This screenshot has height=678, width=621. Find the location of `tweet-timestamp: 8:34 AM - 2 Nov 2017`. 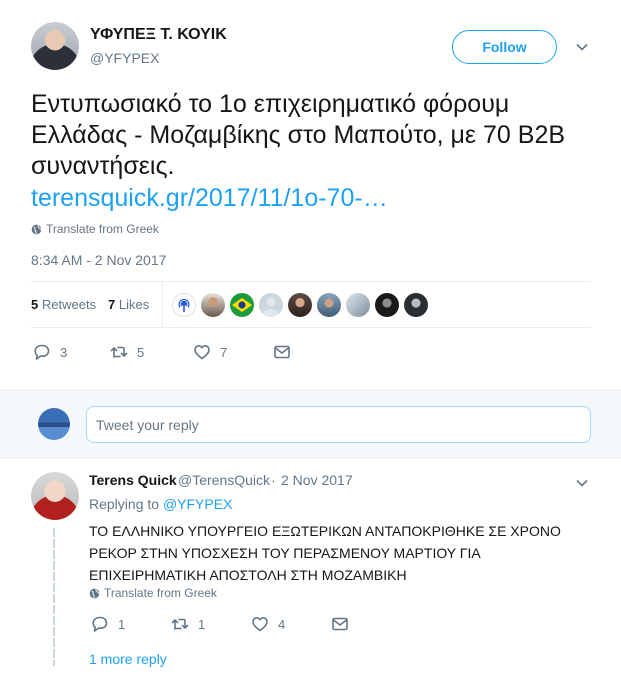

tweet-timestamp: 8:34 AM - 2 Nov 2017 is located at coordinates (98, 260).